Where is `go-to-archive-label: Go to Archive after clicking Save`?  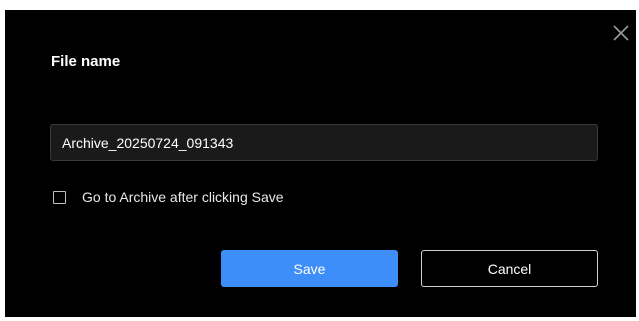 go-to-archive-label: Go to Archive after clicking Save is located at coordinates (183, 197).